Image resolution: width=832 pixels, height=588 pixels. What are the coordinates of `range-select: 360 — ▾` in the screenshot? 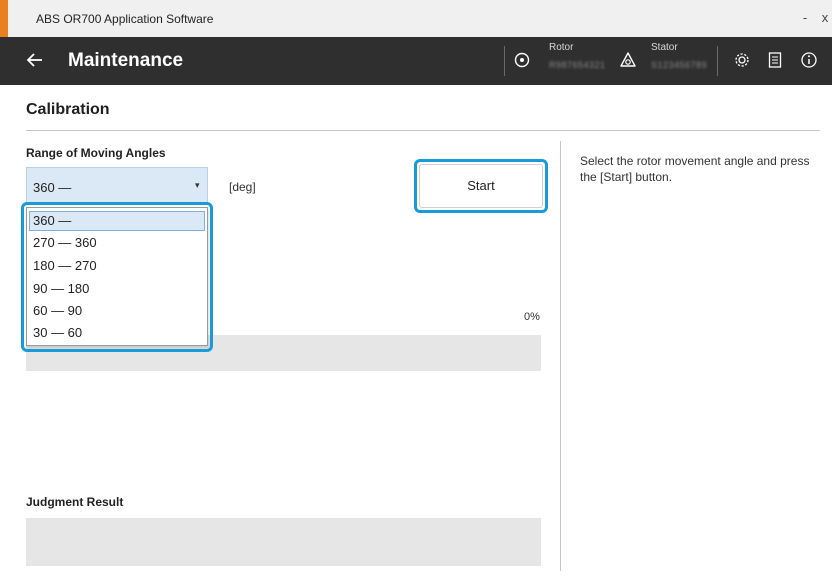 It's located at (117, 186).